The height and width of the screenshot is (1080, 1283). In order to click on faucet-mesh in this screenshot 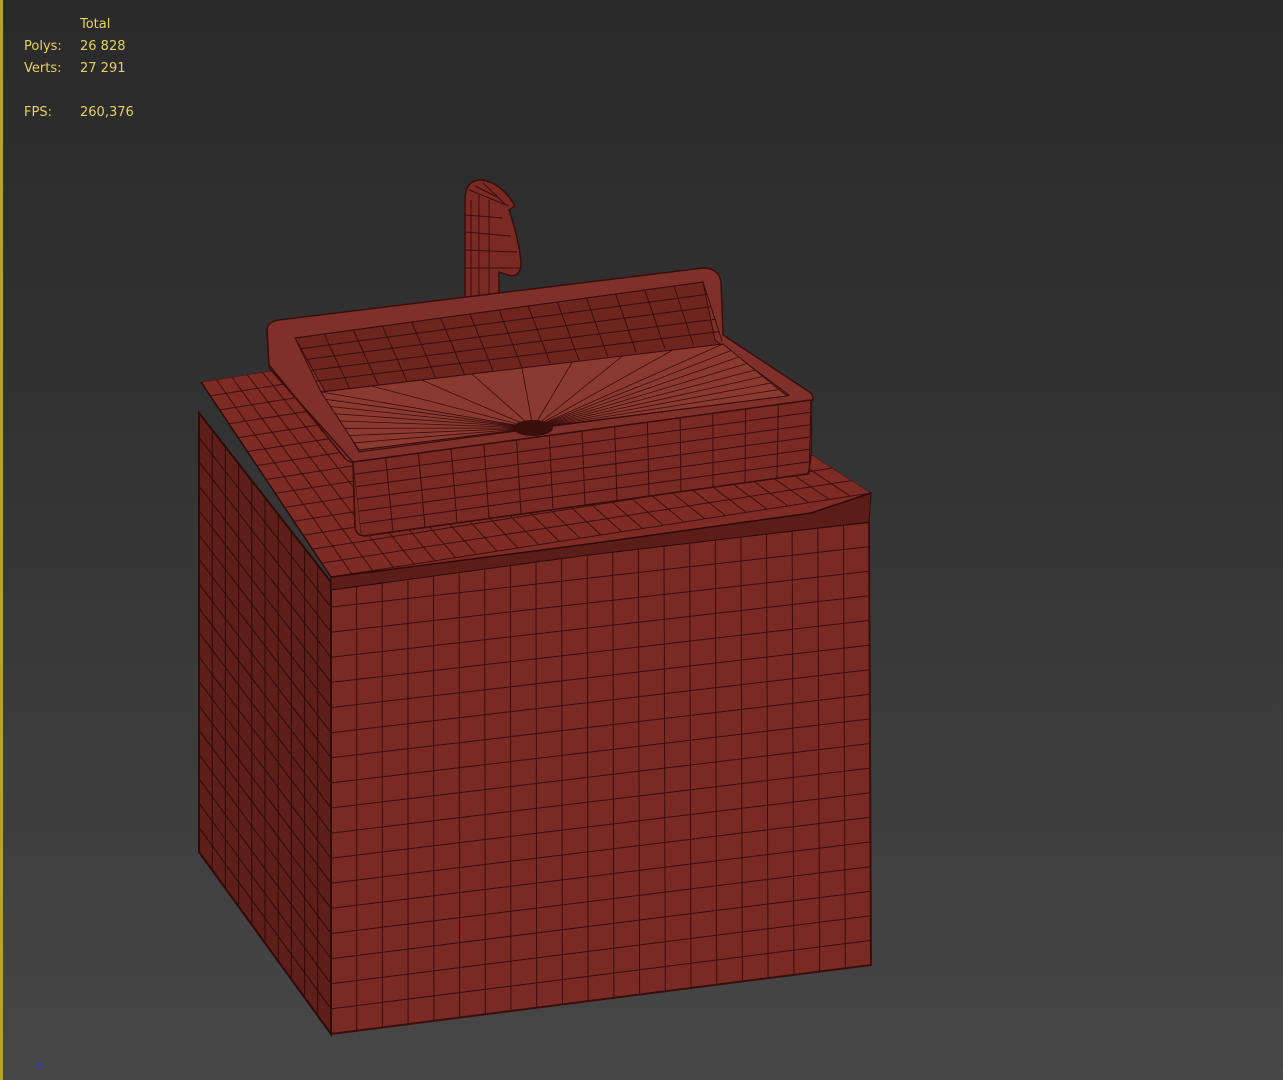, I will do `click(493, 240)`.